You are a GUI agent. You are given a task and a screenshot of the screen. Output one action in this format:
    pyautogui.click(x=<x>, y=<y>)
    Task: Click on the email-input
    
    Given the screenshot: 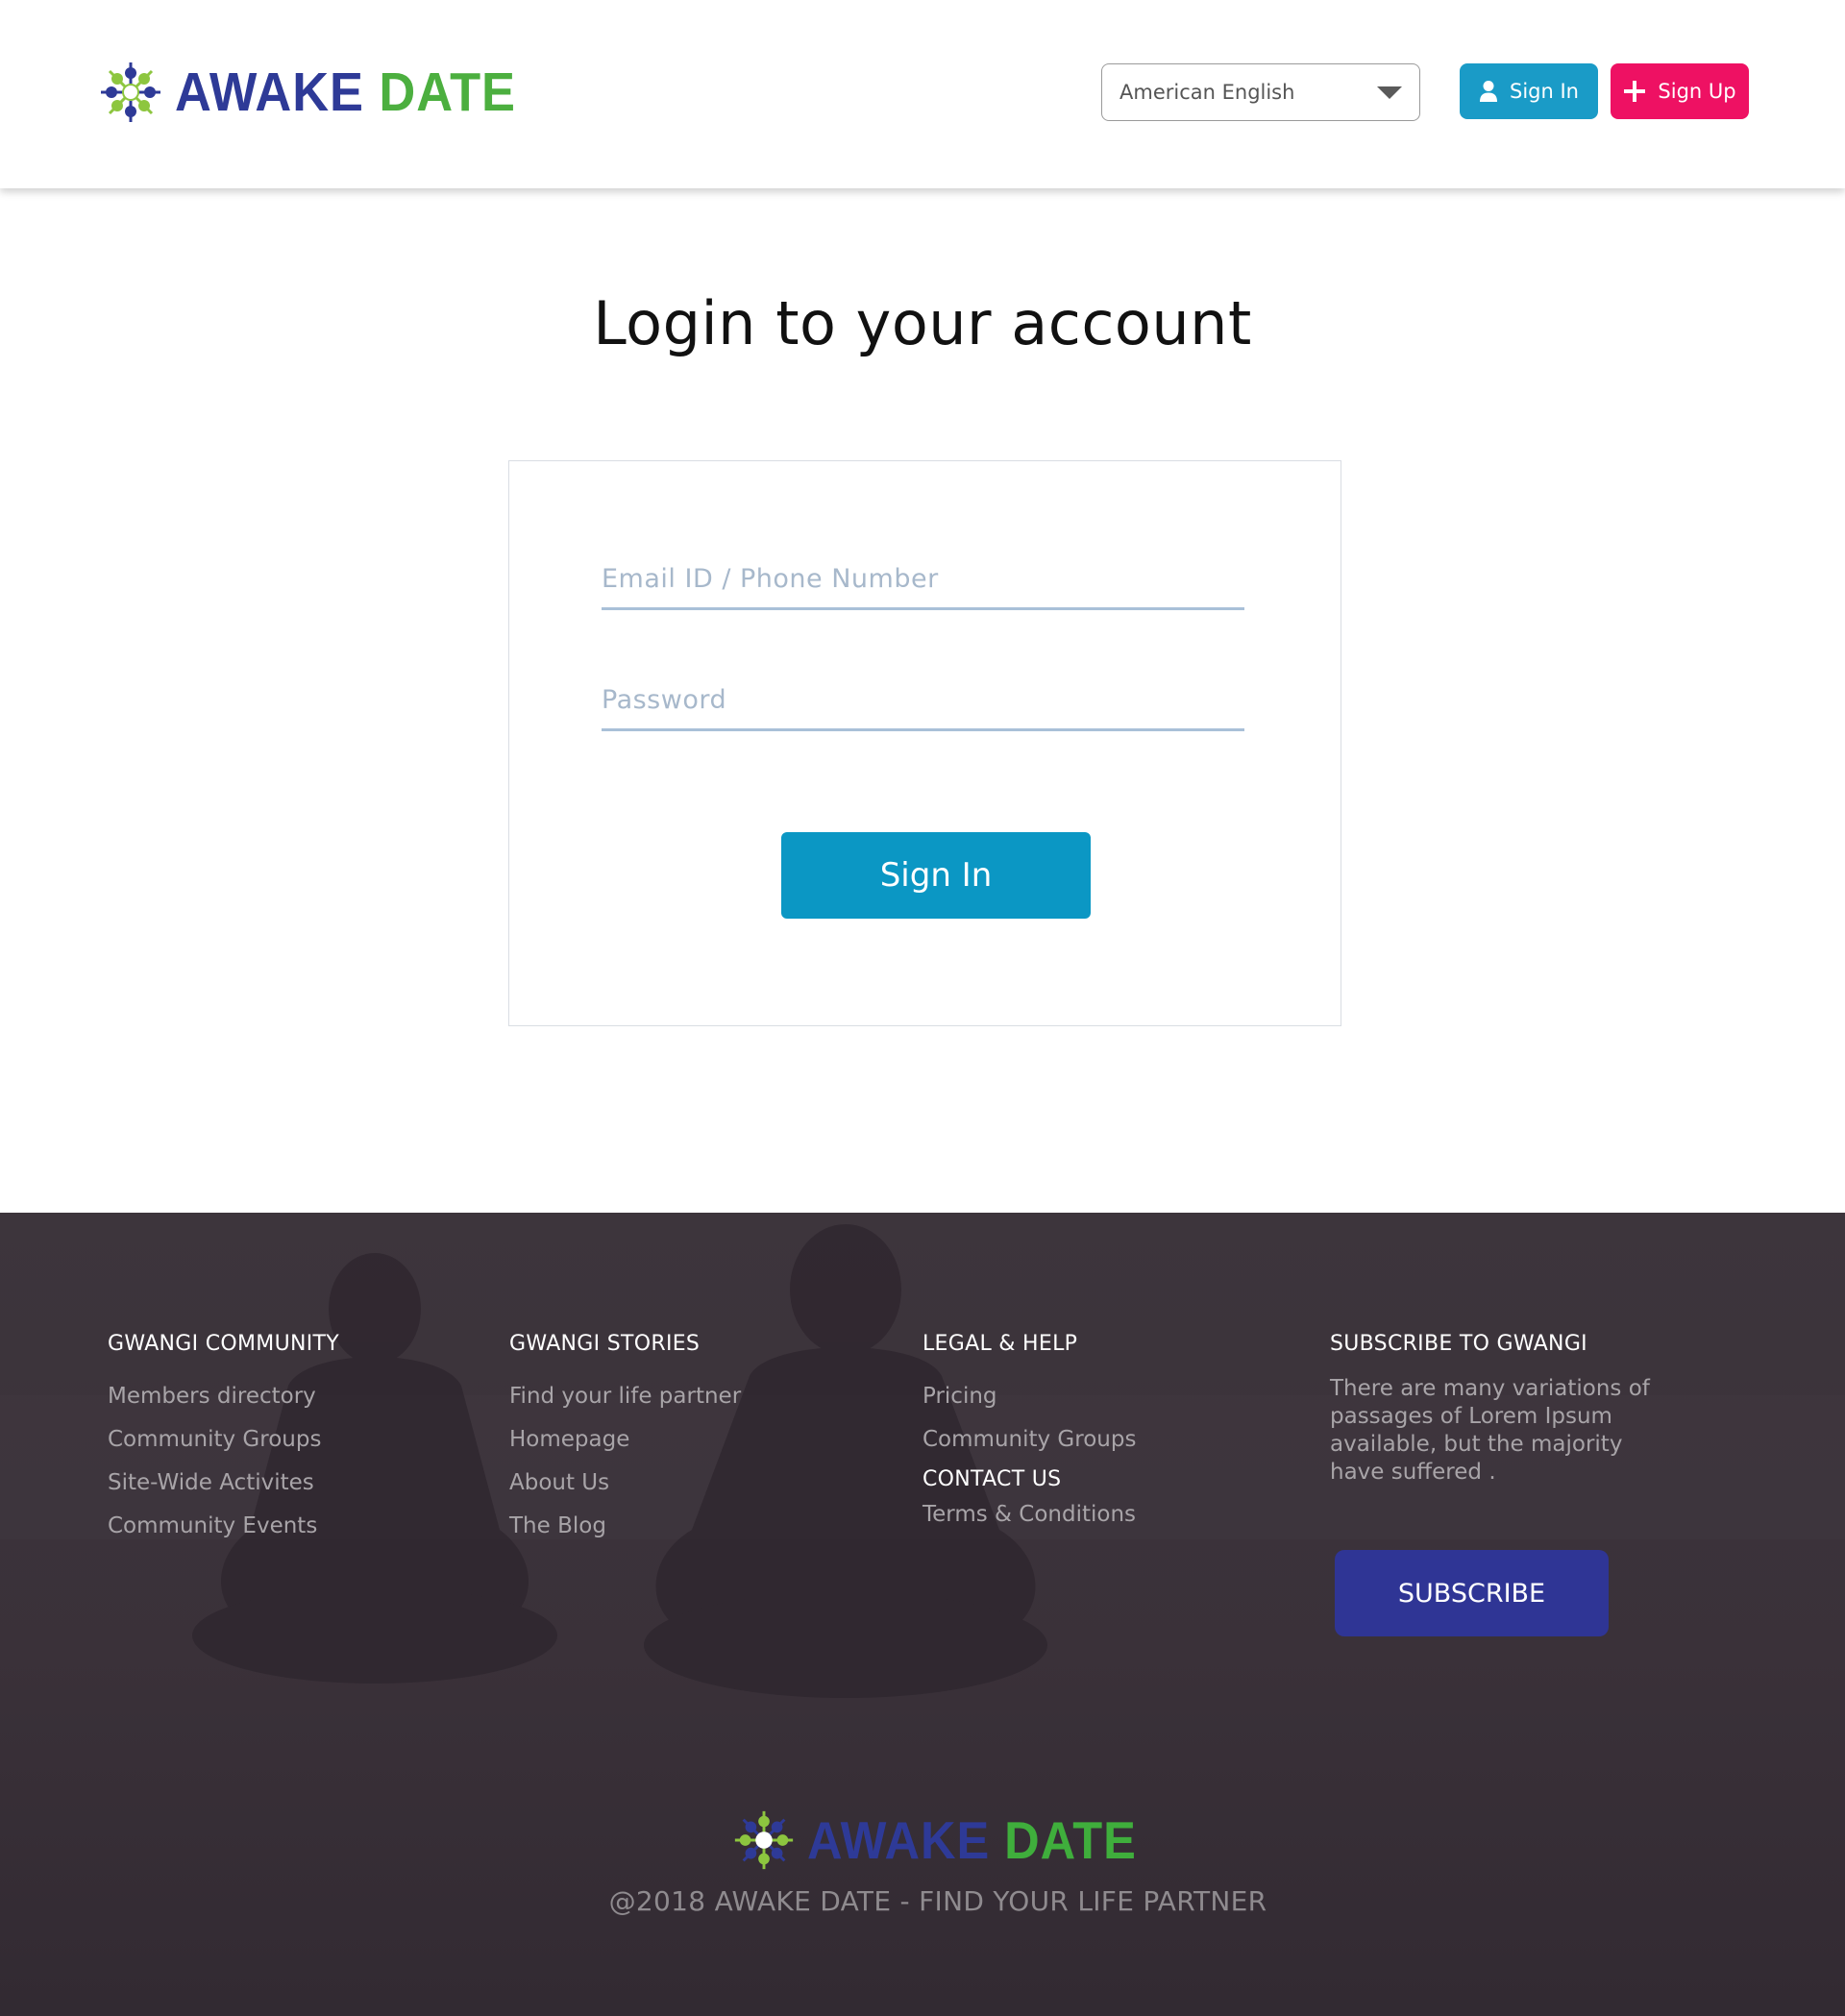 What is the action you would take?
    pyautogui.click(x=923, y=578)
    